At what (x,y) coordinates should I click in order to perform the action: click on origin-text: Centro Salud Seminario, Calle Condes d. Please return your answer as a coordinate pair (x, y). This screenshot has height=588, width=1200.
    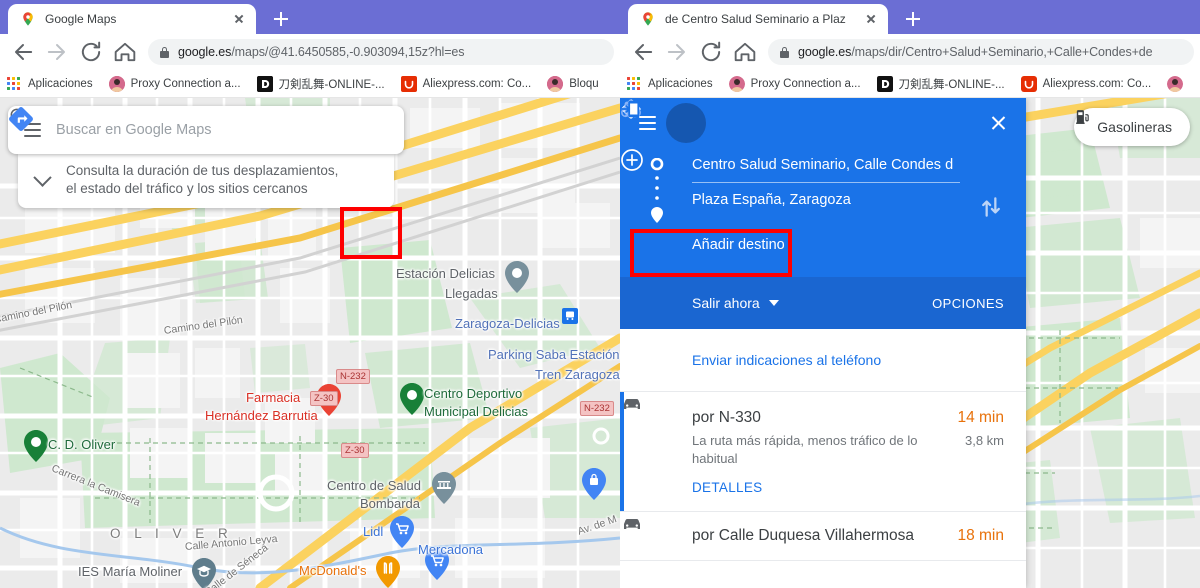
    Looking at the image, I should click on (823, 165).